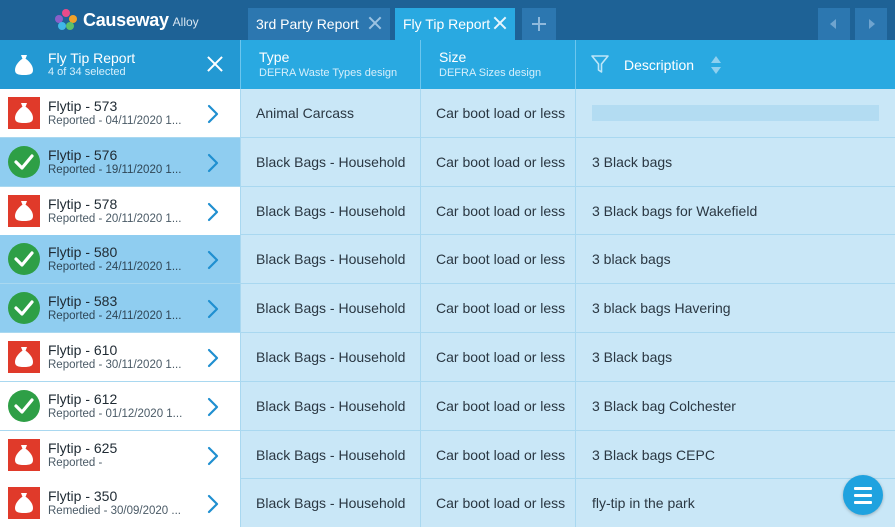  Describe the element at coordinates (83, 349) in the screenshot. I see `item-title: Flytip - 610` at that location.